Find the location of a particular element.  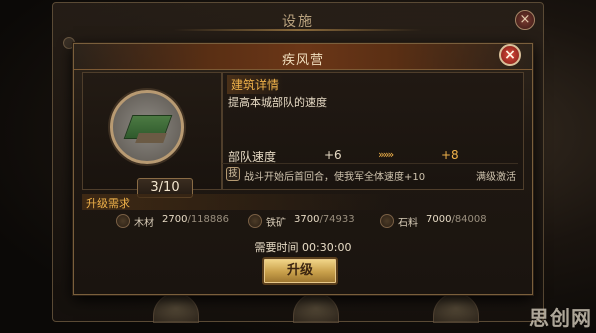

time-value: 00:30:00 is located at coordinates (327, 247).